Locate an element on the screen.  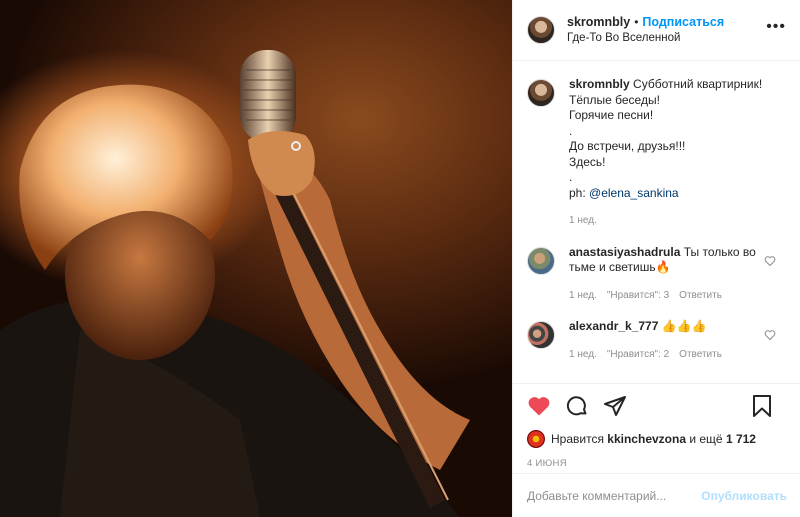
comment-likes: "Нравится": 3 is located at coordinates (638, 296).